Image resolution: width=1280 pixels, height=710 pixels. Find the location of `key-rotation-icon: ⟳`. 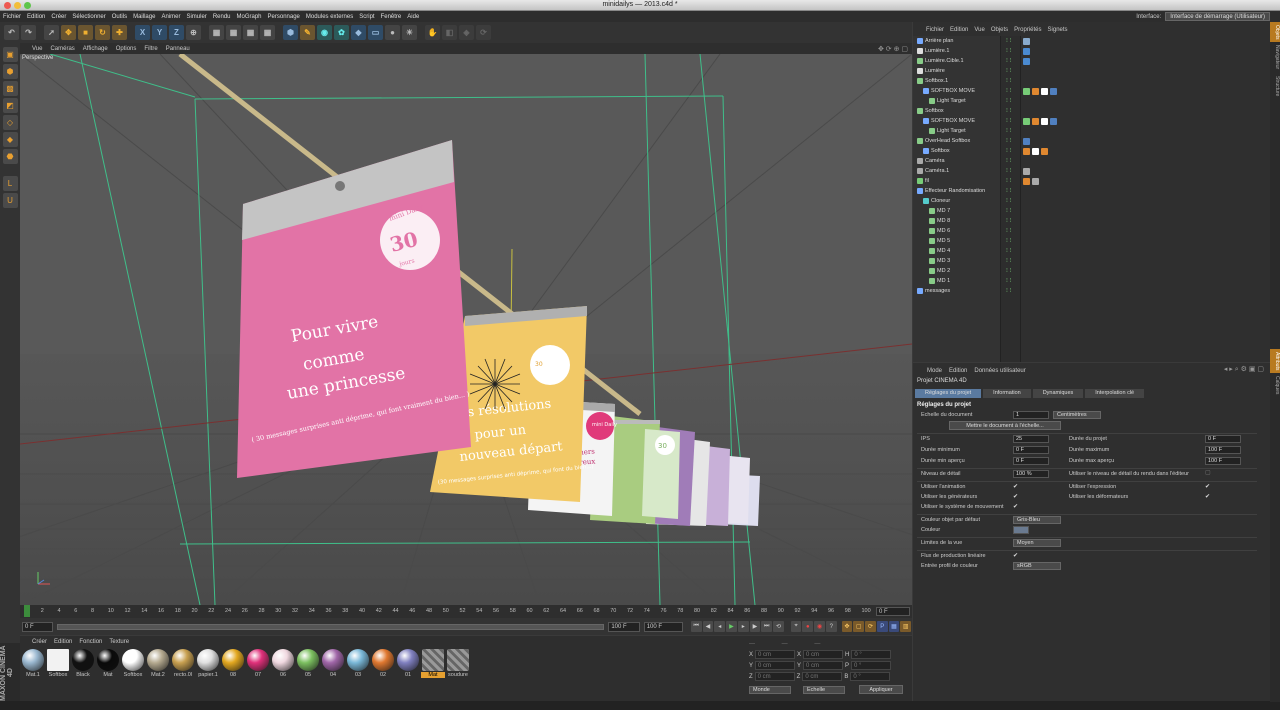

key-rotation-icon: ⟳ is located at coordinates (870, 626).